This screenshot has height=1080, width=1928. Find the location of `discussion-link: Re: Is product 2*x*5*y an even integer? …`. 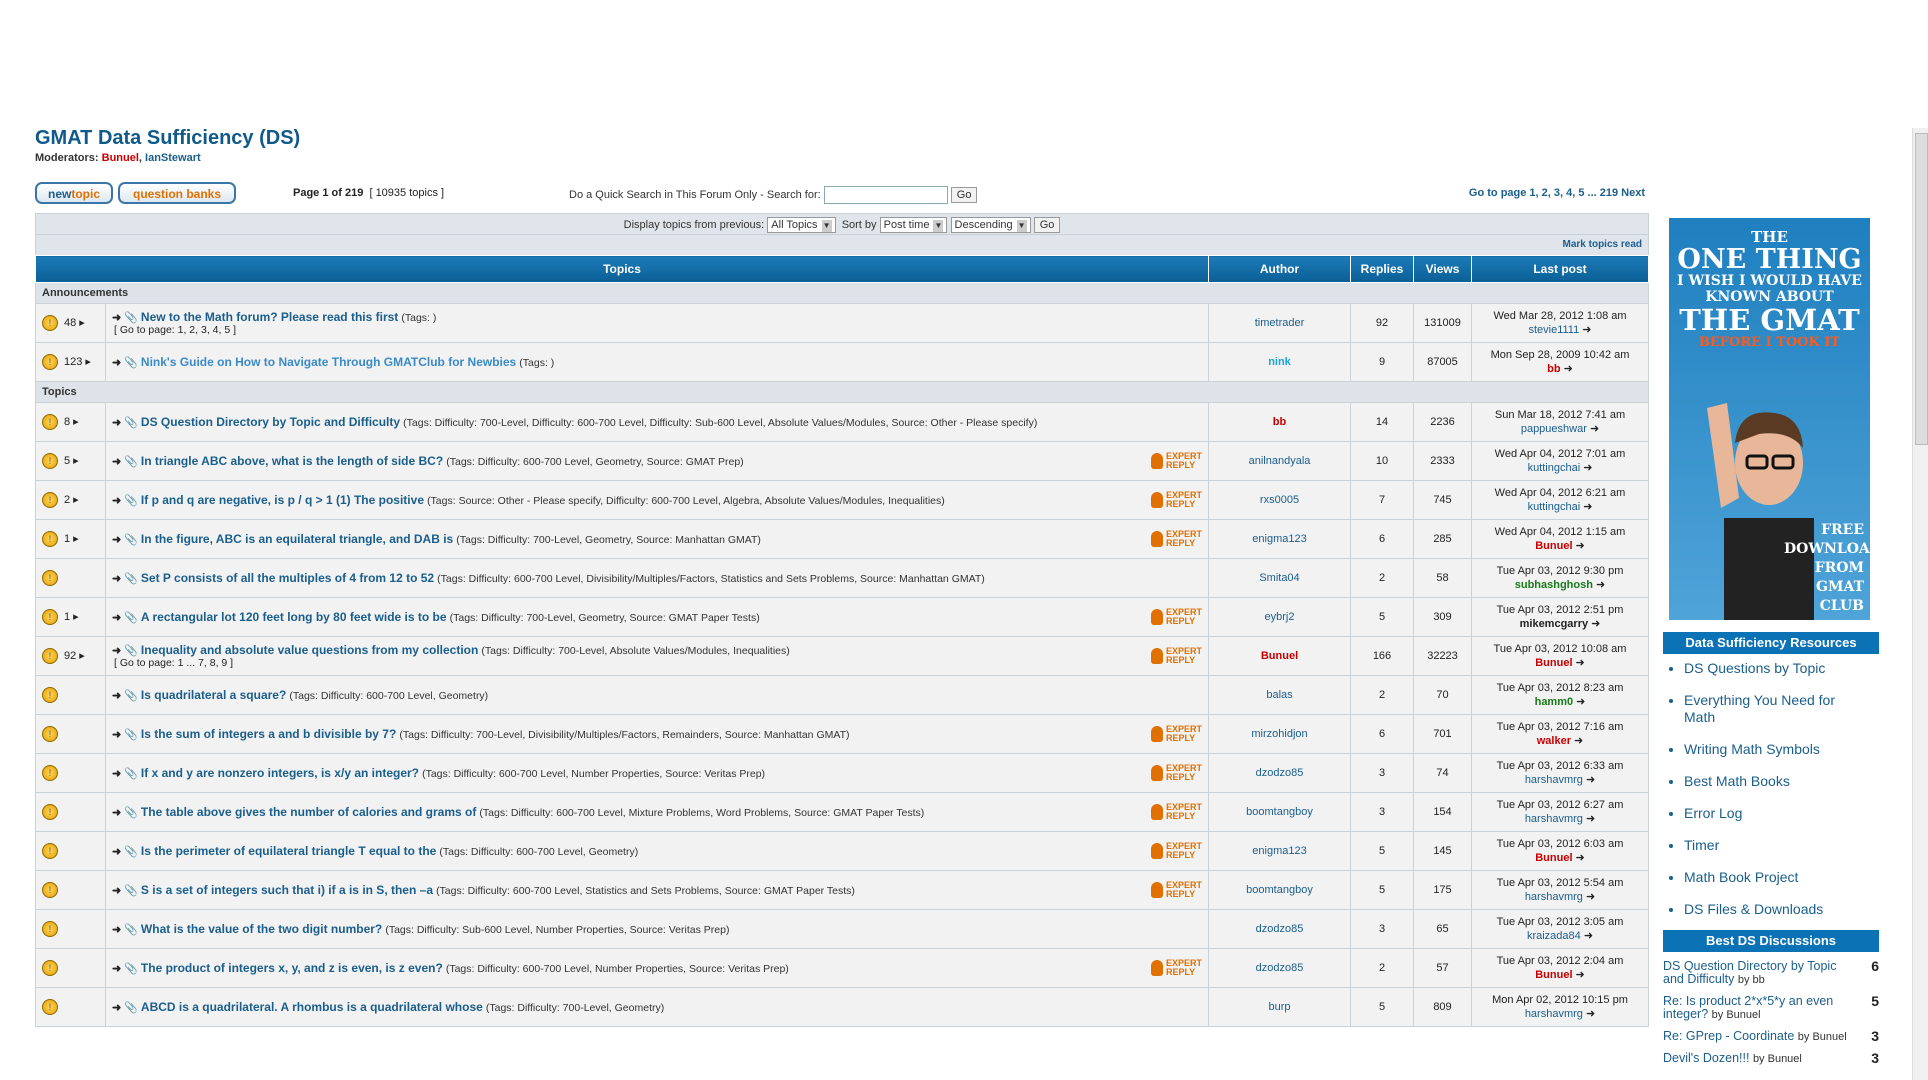

discussion-link: Re: Is product 2*x*5*y an even integer? … is located at coordinates (1758, 1008).